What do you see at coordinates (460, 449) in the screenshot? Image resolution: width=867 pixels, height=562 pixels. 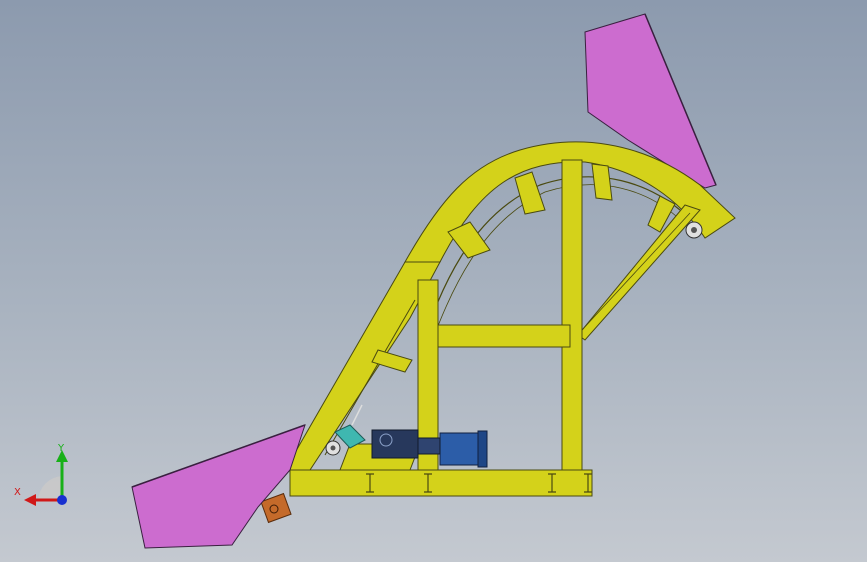 I see `motor-body` at bounding box center [460, 449].